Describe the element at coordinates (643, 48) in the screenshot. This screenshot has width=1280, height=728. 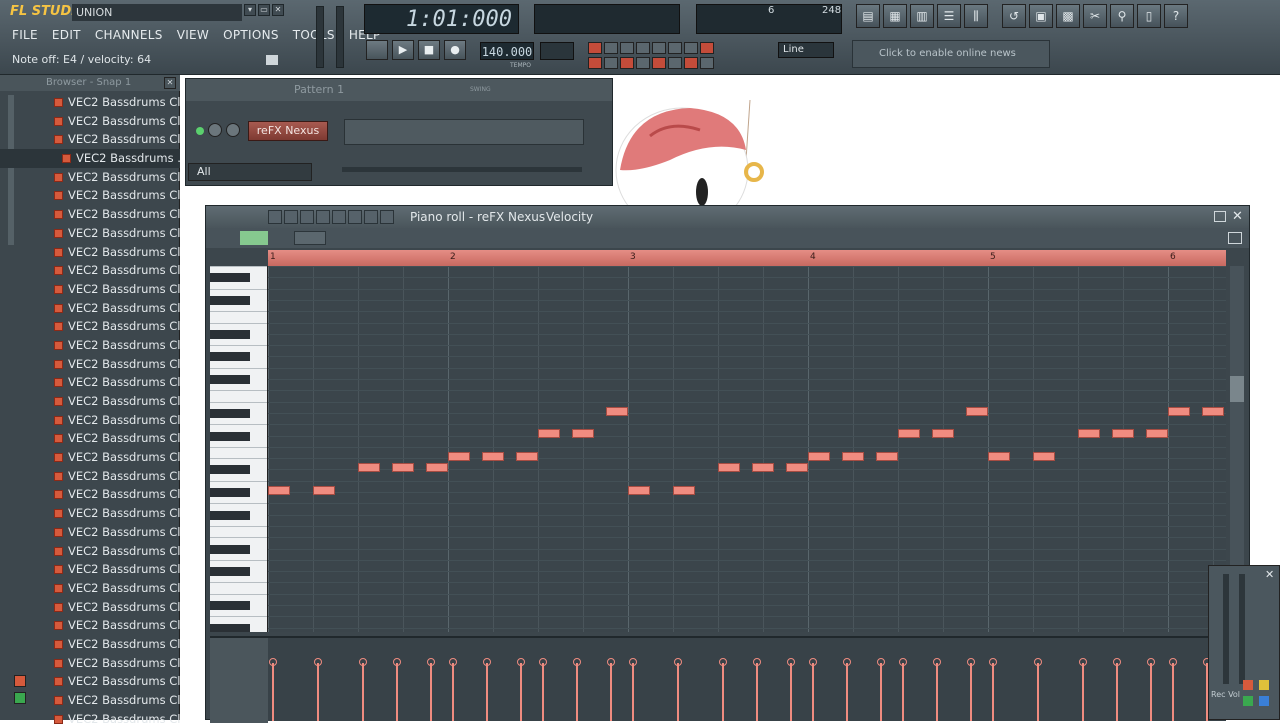
I see `step-edit-icon` at that location.